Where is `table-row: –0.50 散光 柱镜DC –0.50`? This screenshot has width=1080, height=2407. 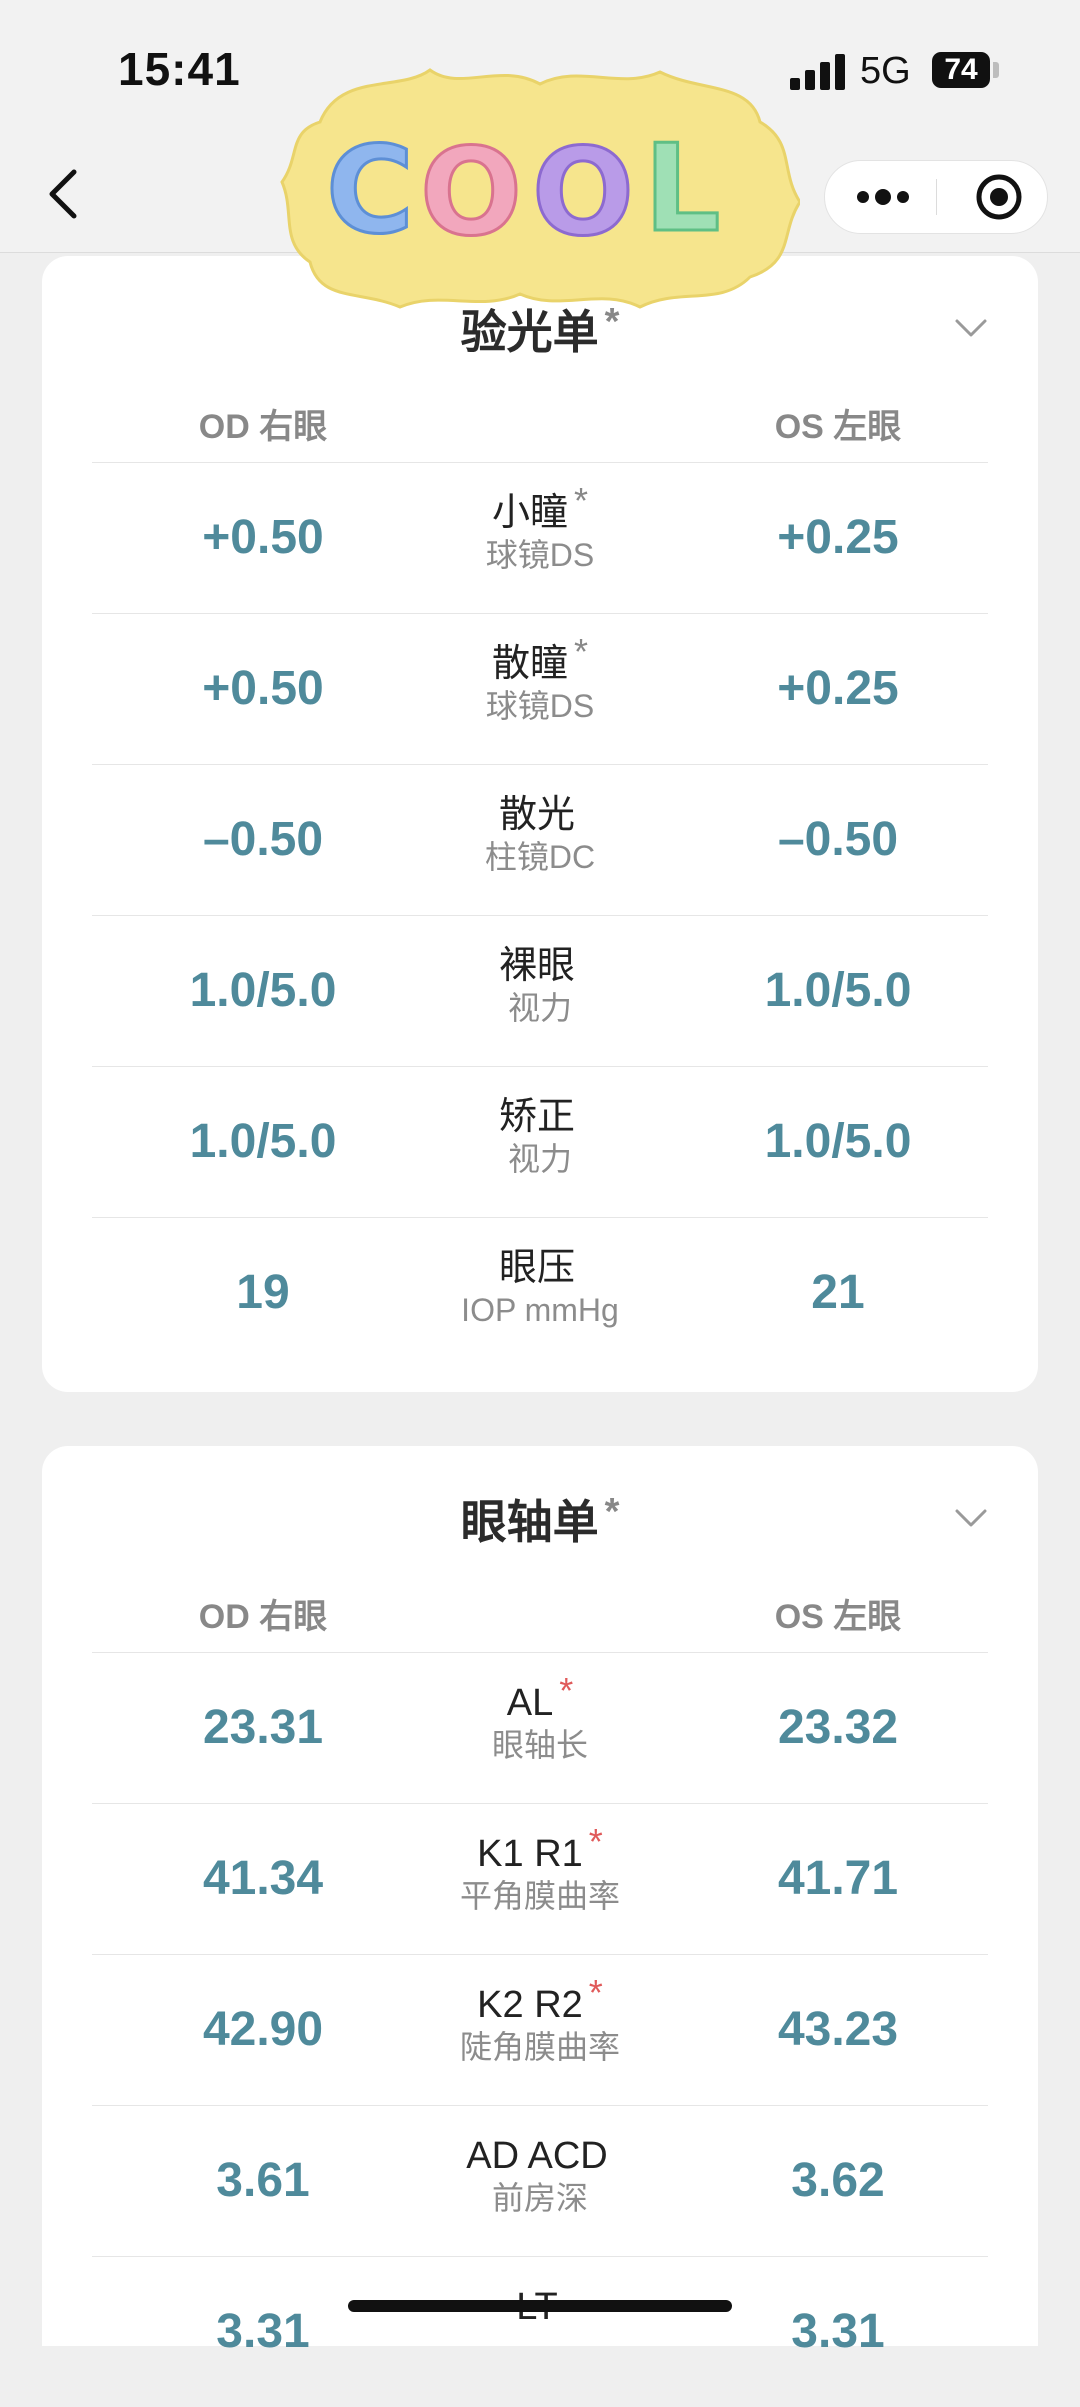 table-row: –0.50 散光 柱镜DC –0.50 is located at coordinates (540, 839).